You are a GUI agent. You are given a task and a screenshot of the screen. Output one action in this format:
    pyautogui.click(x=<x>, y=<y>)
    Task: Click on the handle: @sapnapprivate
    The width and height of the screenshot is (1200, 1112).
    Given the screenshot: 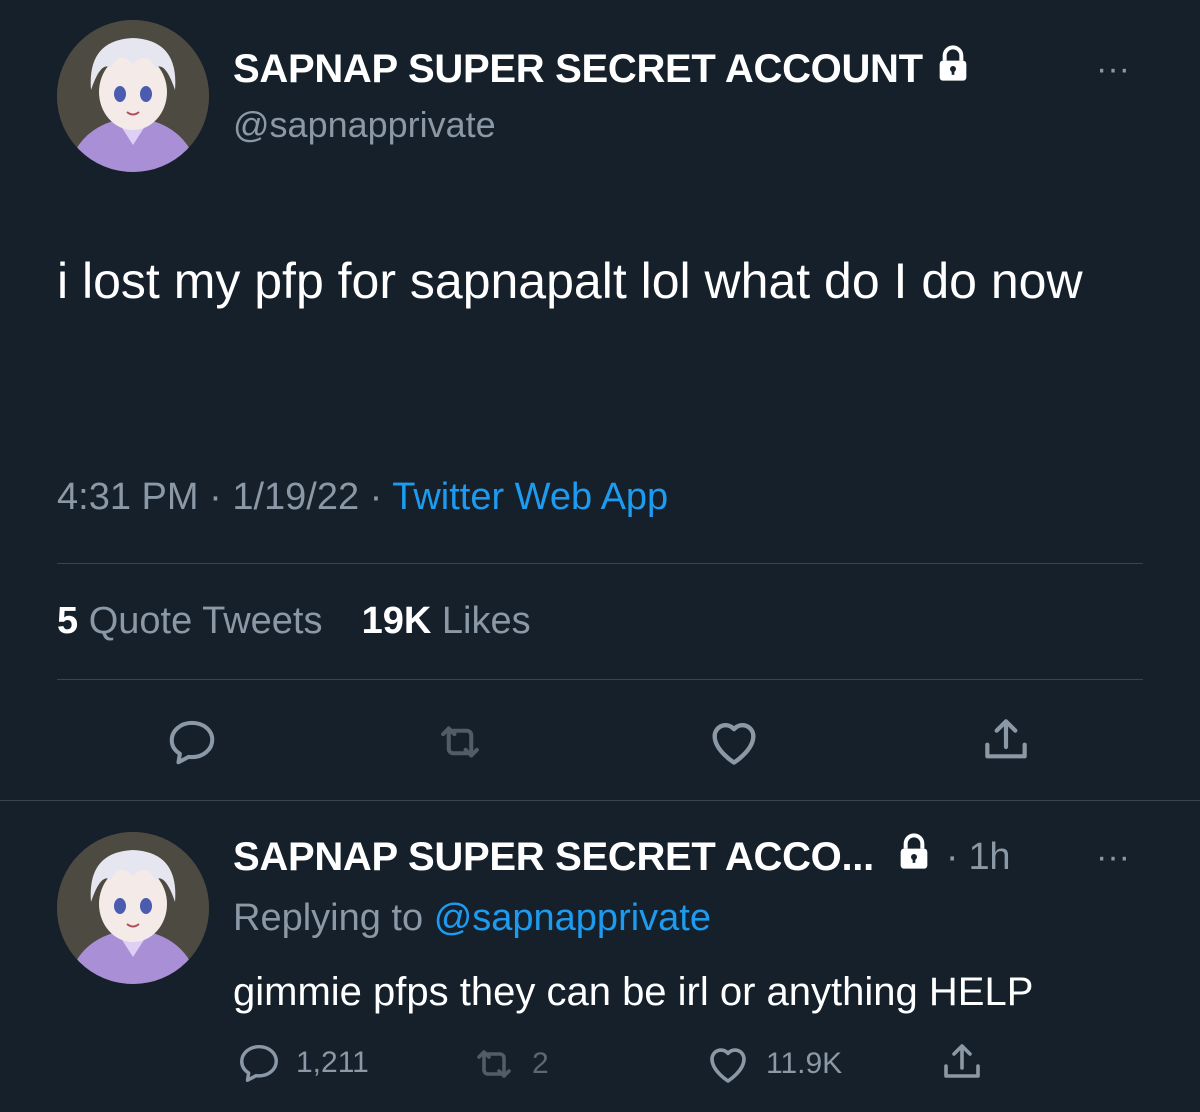 What is the action you would take?
    pyautogui.click(x=364, y=125)
    